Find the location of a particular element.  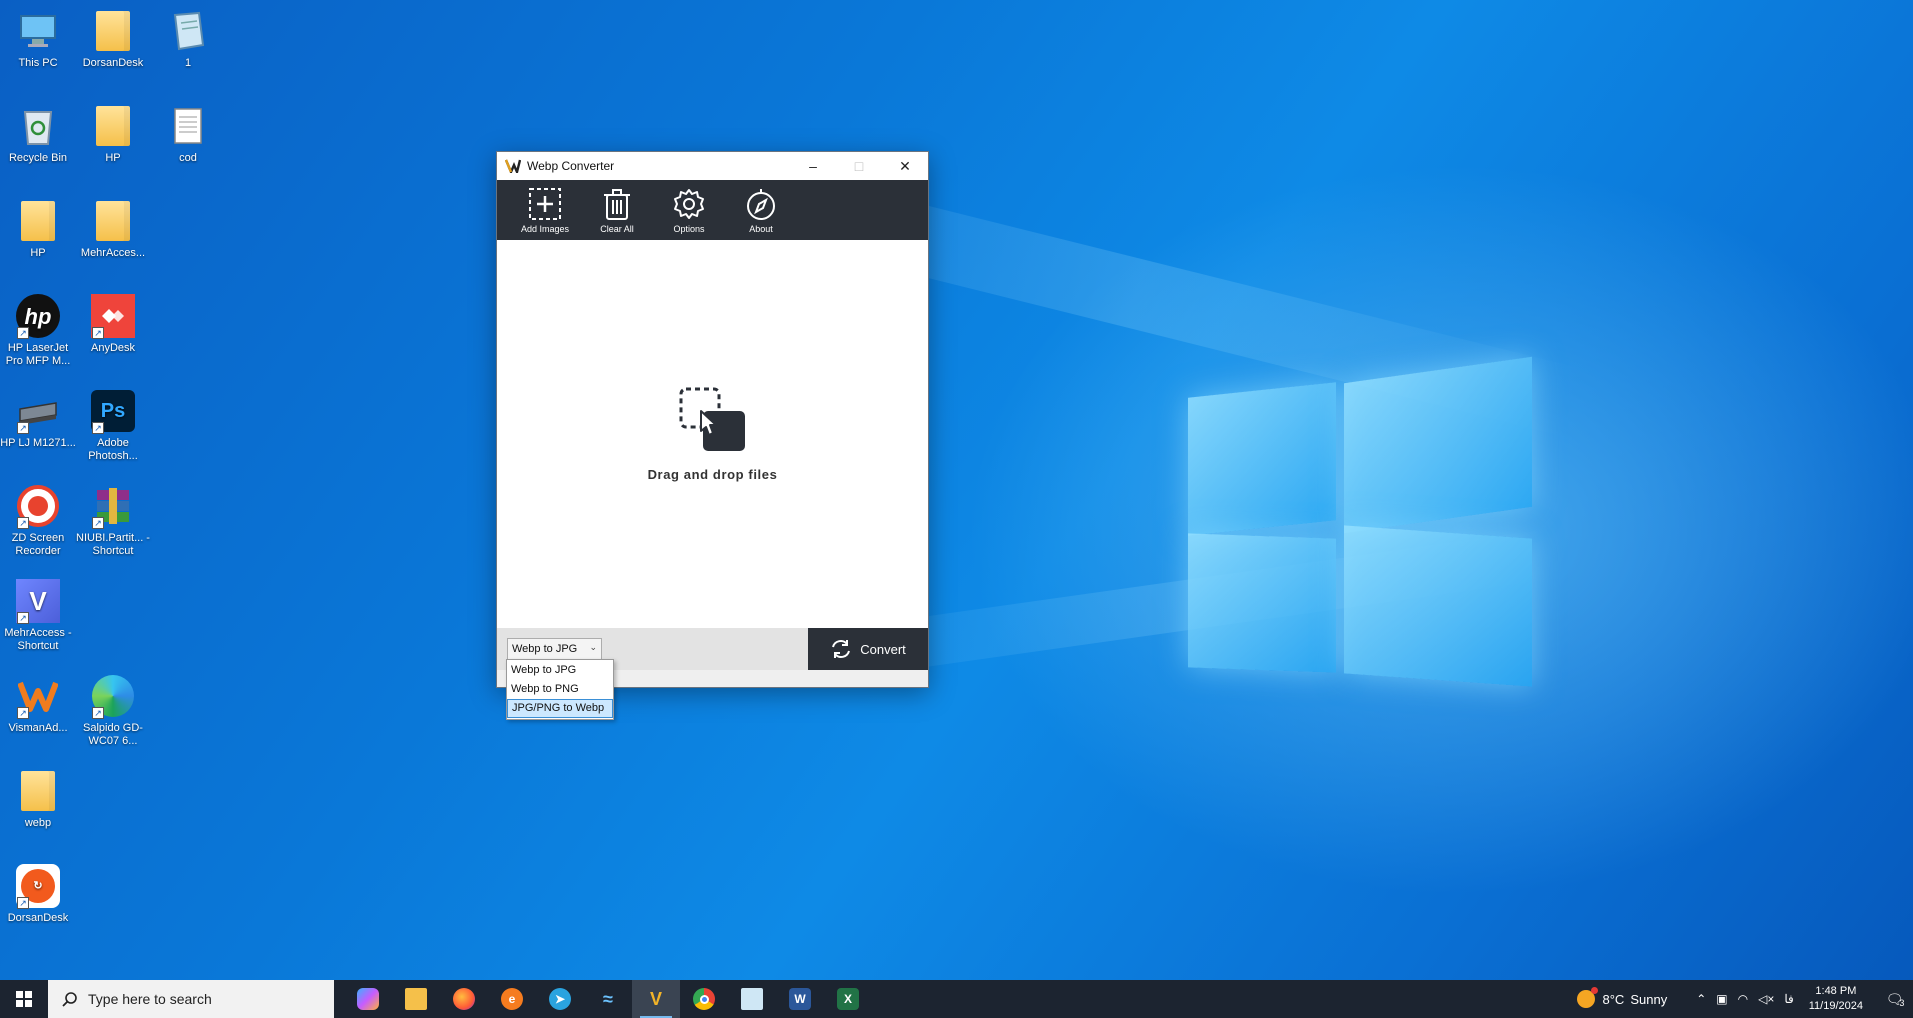

wifi-icon: ◠ is located at coordinates (1743, 999).